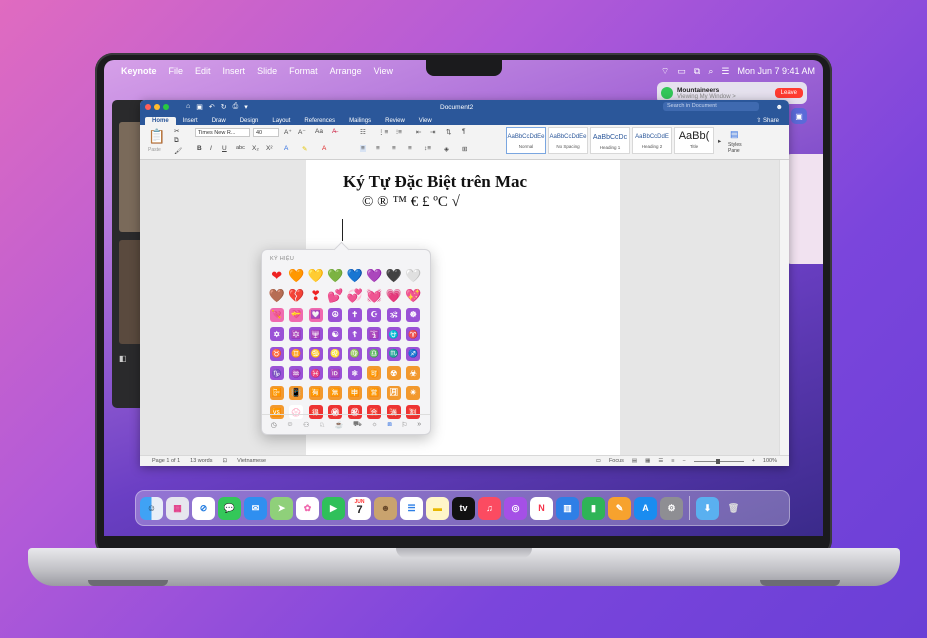 The height and width of the screenshot is (638, 927). Describe the element at coordinates (190, 121) in the screenshot. I see `tab-insert: Insert` at that location.